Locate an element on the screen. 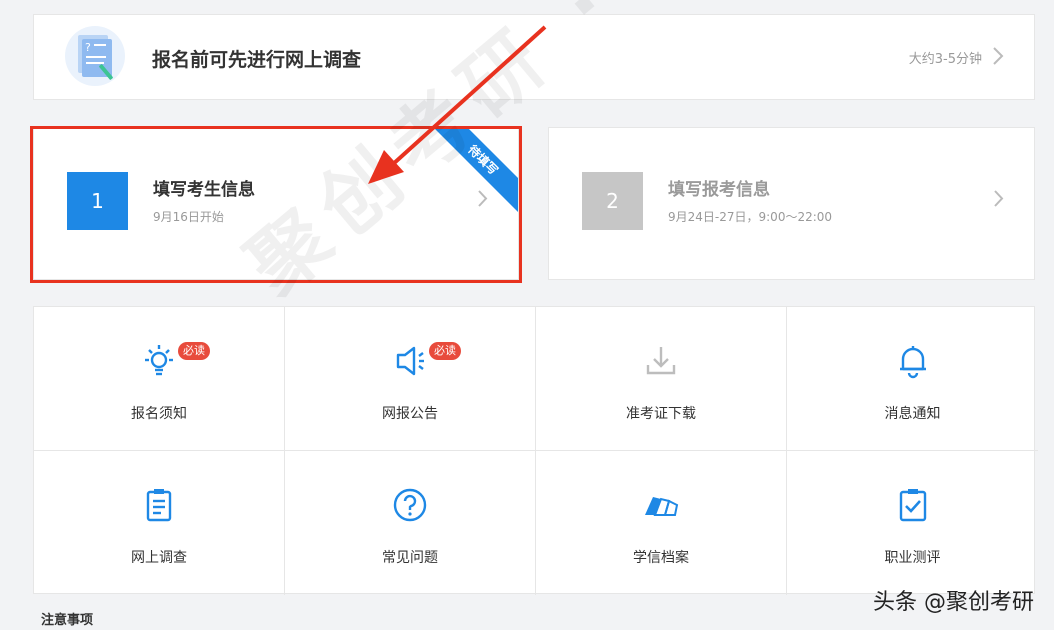 This screenshot has width=1054, height=630. footer-credit: 头条 @聚创考研 is located at coordinates (953, 602).